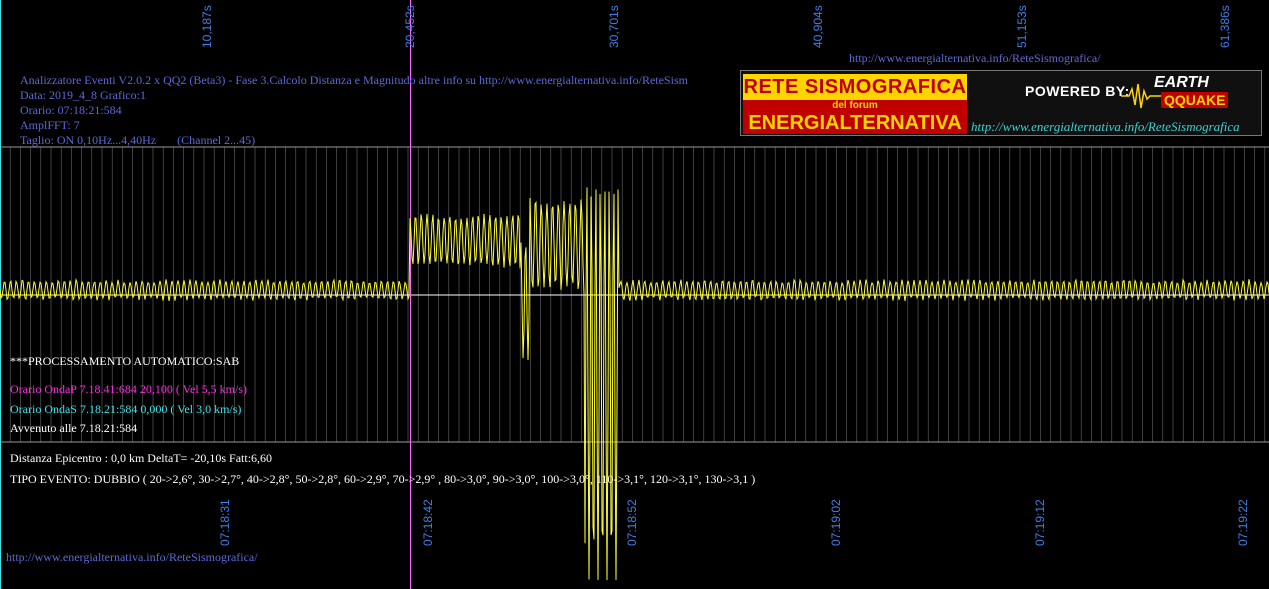 The width and height of the screenshot is (1269, 589). I want to click on info-line: AmplFFT: 7, so click(50, 125).